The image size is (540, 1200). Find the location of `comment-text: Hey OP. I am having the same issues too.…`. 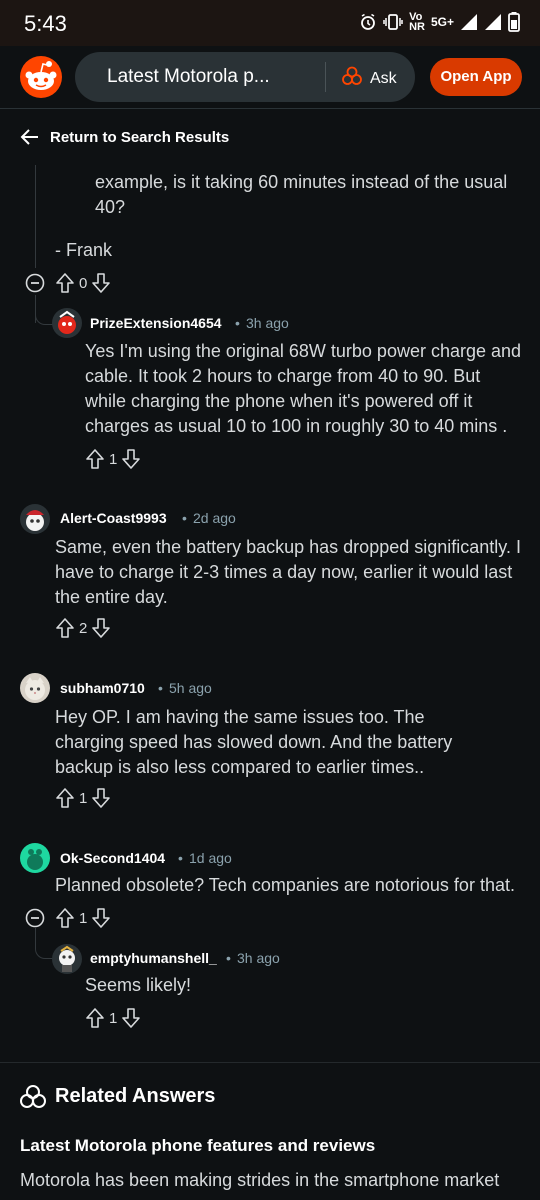

comment-text: Hey OP. I am having the same issues too.… is located at coordinates (254, 742).